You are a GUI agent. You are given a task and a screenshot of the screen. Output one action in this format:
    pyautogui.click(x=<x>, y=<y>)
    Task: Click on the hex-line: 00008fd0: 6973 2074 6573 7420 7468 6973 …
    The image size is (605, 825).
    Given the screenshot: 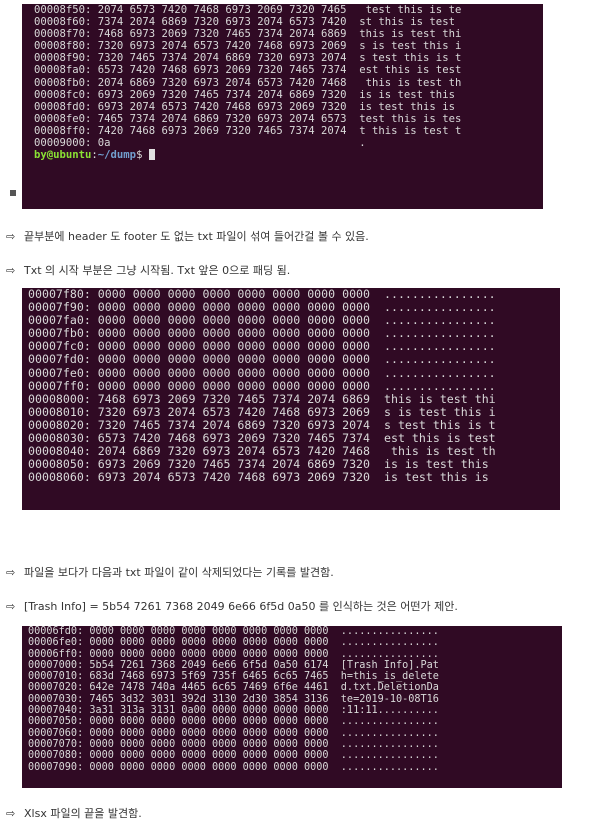 What is the action you would take?
    pyautogui.click(x=248, y=106)
    